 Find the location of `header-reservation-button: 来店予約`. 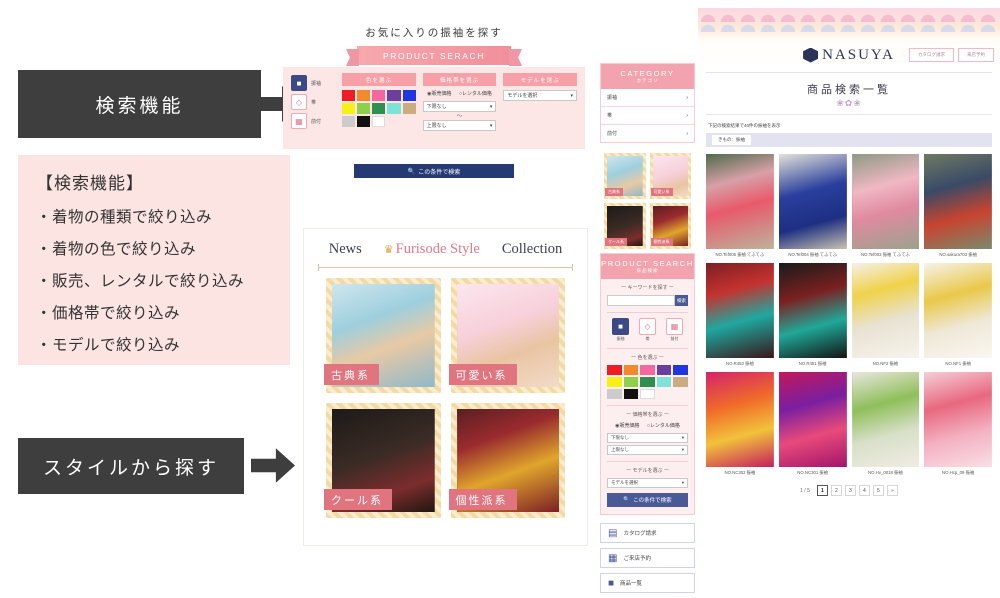

header-reservation-button: 来店予約 is located at coordinates (976, 55).